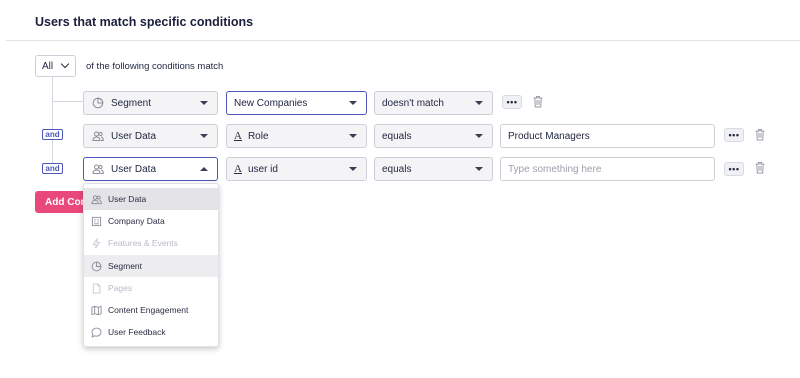  I want to click on tree-branch-line, so click(67, 101).